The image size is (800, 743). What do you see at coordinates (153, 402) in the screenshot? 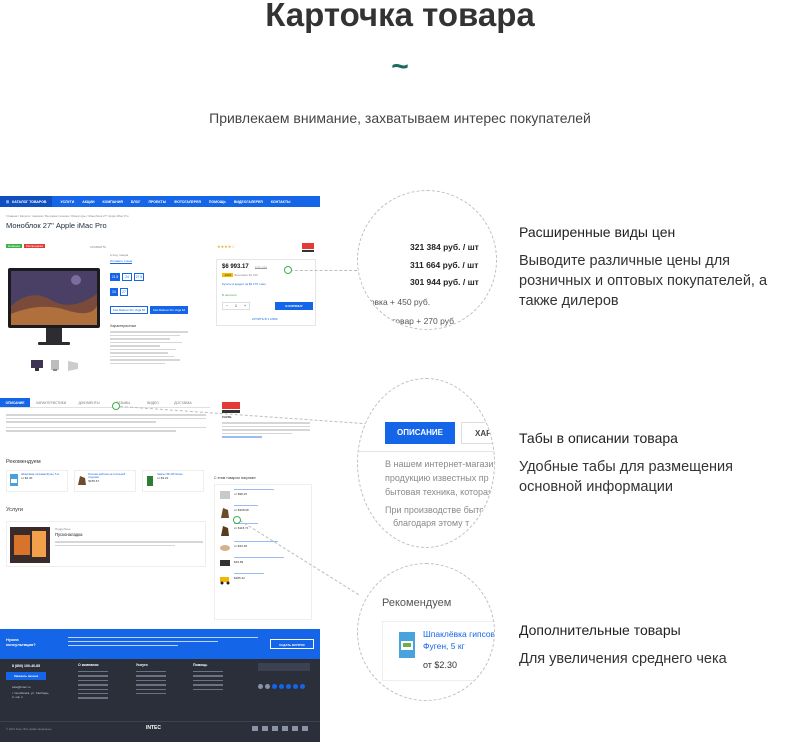
I see `tab-video: ВИДЕО` at bounding box center [153, 402].